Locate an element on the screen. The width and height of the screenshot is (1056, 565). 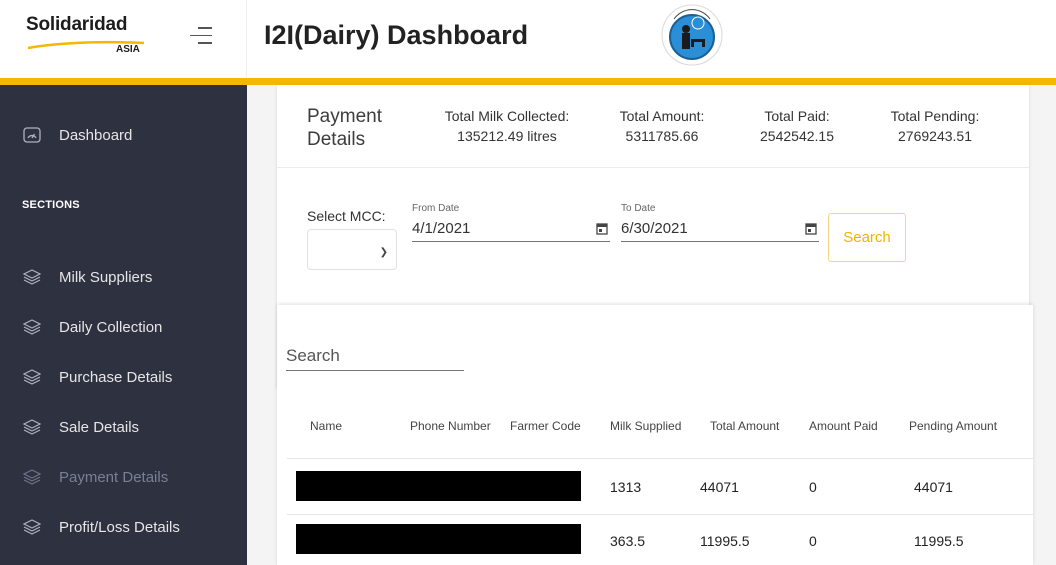
sidebar-item-daily-collection: Daily Collection is located at coordinates (123, 327).